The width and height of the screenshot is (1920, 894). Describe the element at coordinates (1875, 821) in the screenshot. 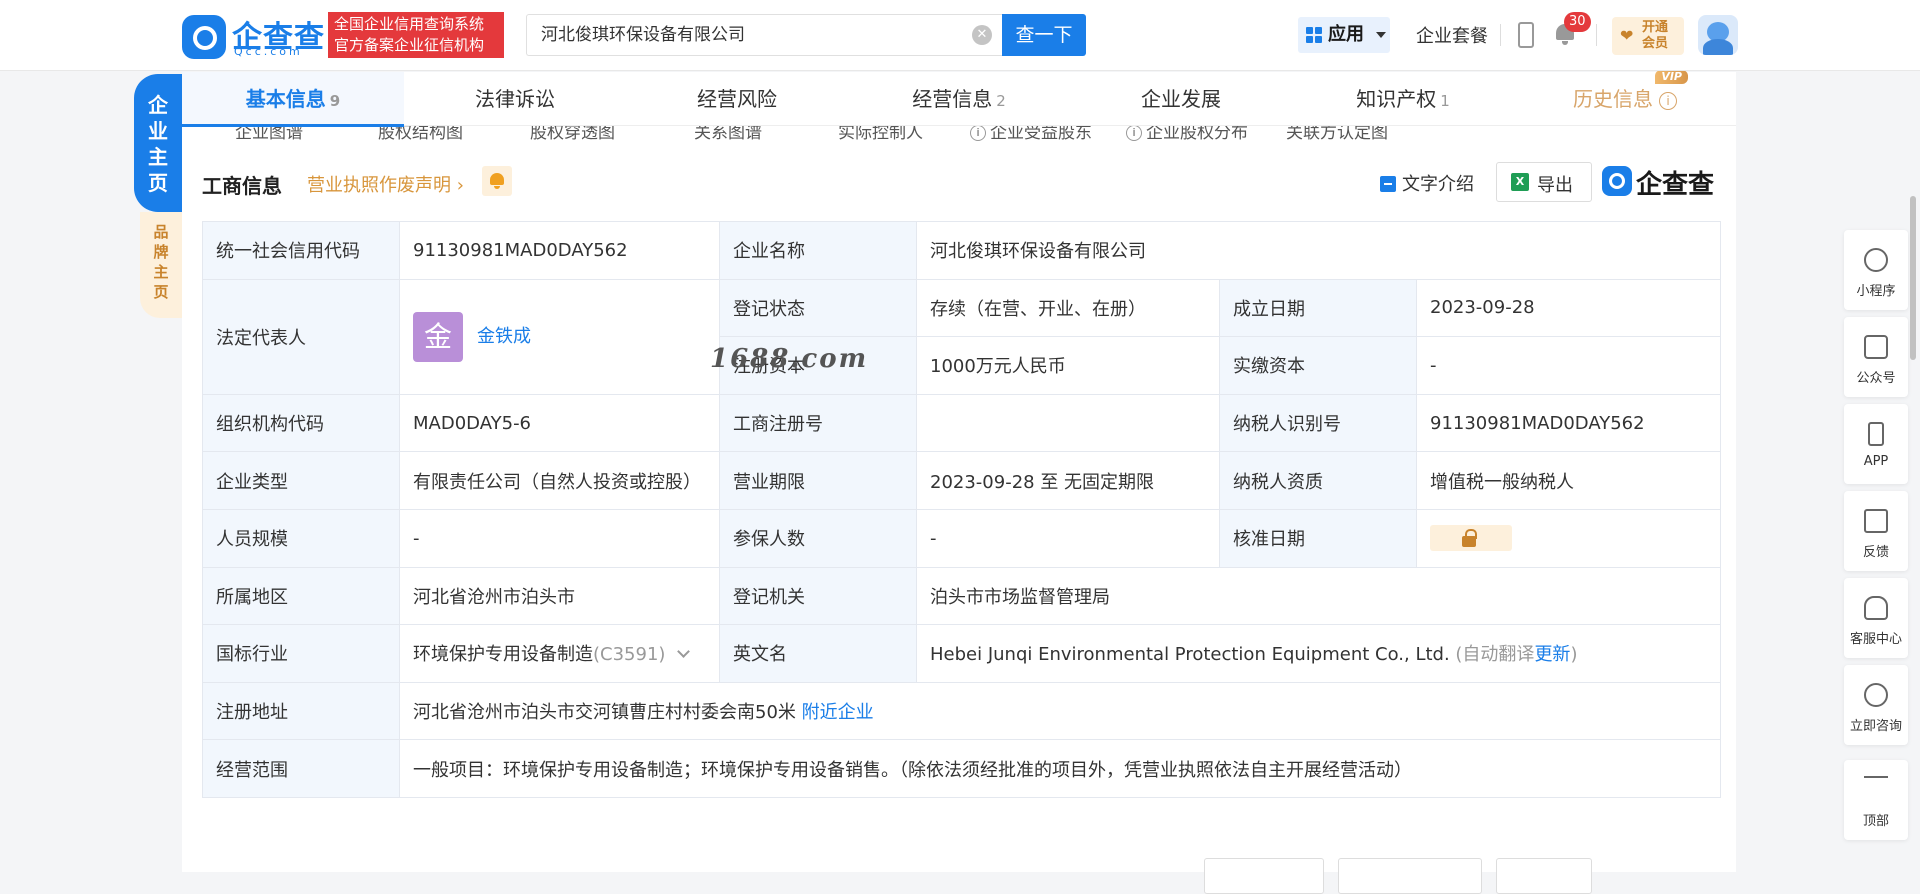

I see `rb-label: 顶部` at that location.